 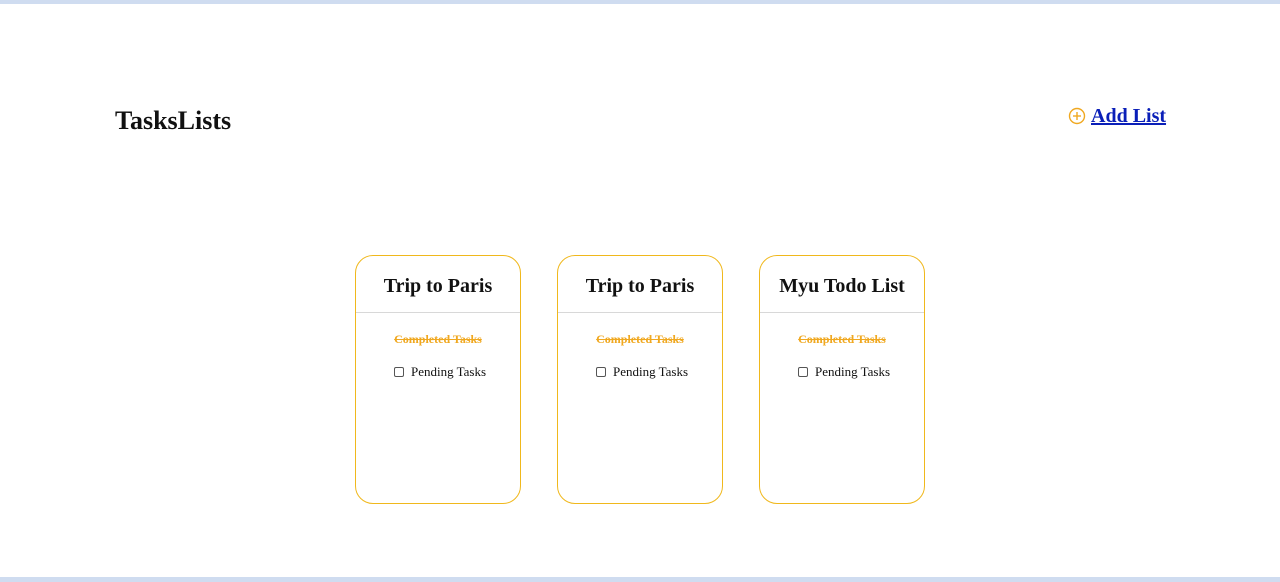 I want to click on add-list-label: Add List, so click(x=1129, y=116).